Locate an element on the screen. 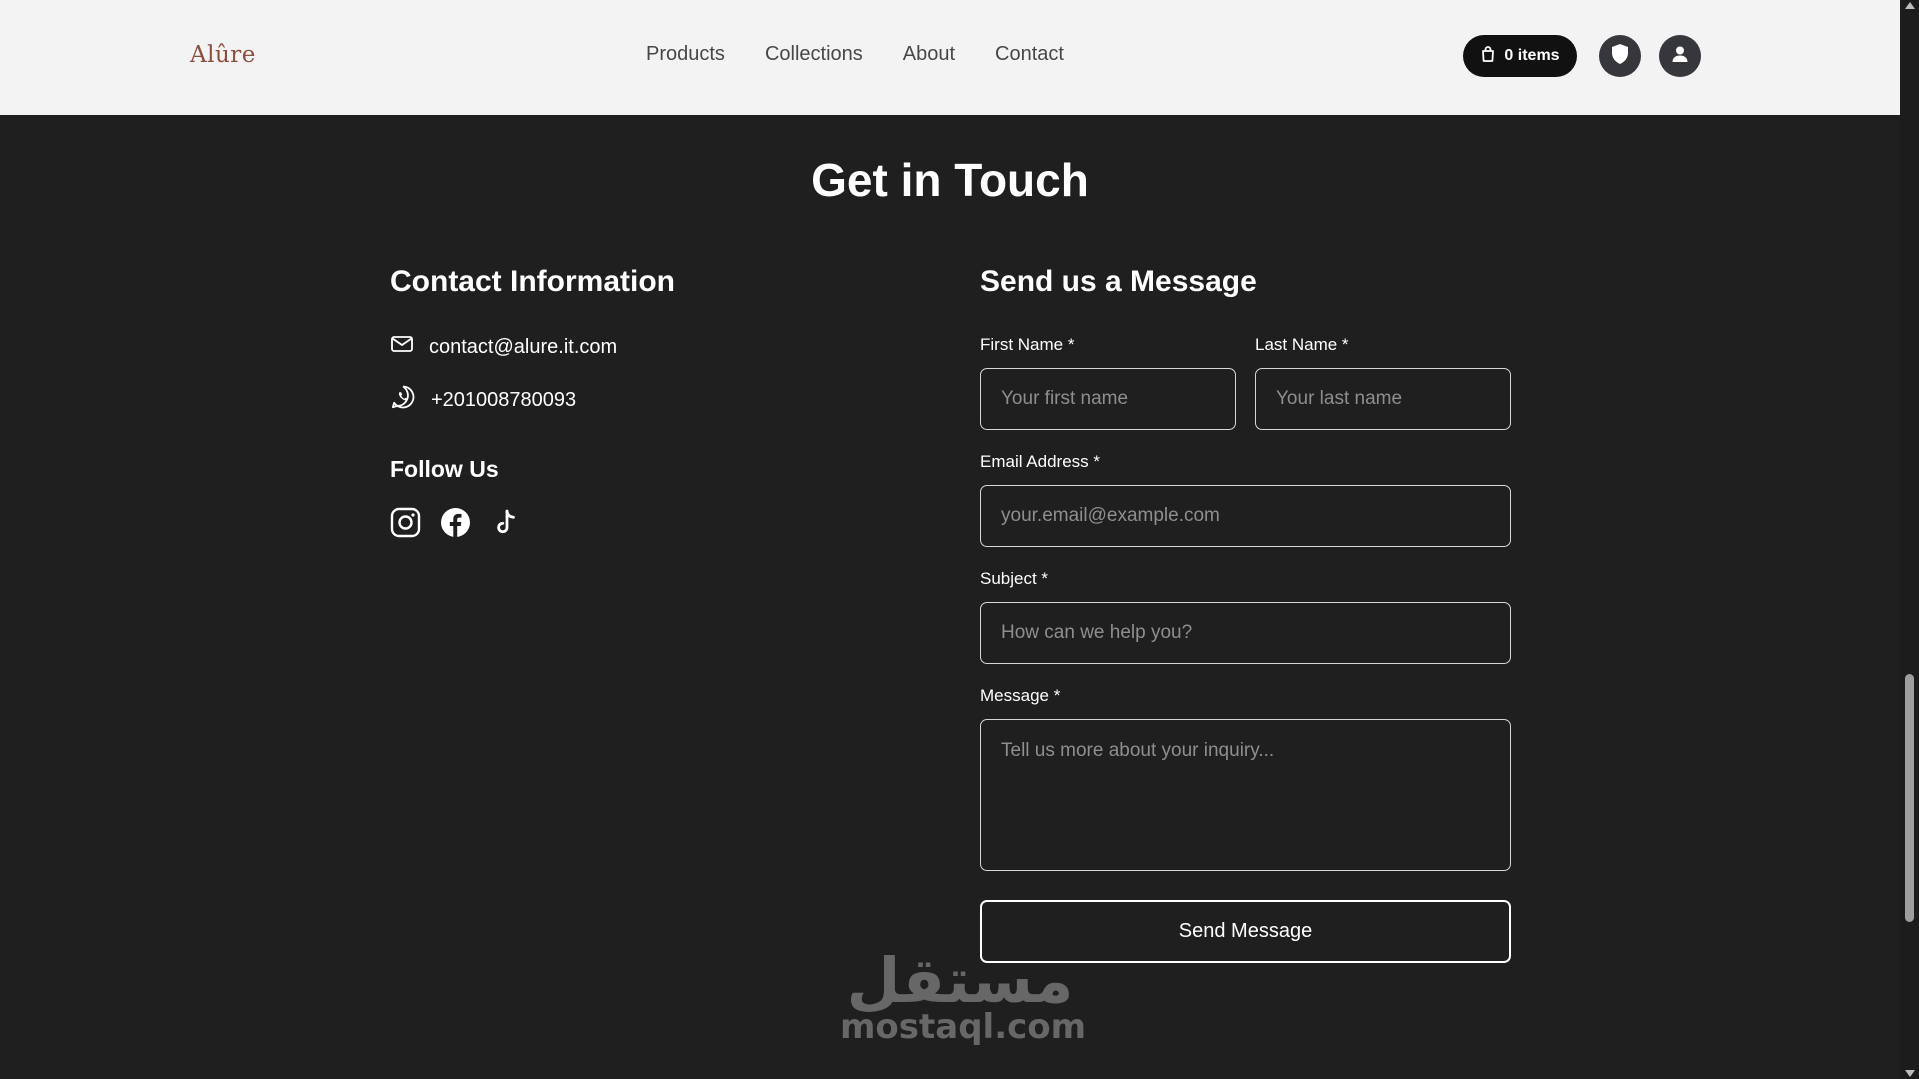  scroll-up-arrow-icon is located at coordinates (1910, 5).